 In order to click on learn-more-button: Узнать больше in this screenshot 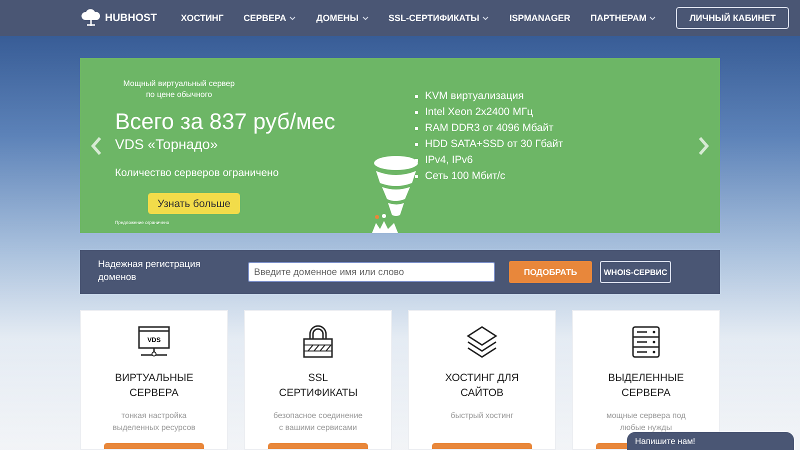, I will do `click(194, 203)`.